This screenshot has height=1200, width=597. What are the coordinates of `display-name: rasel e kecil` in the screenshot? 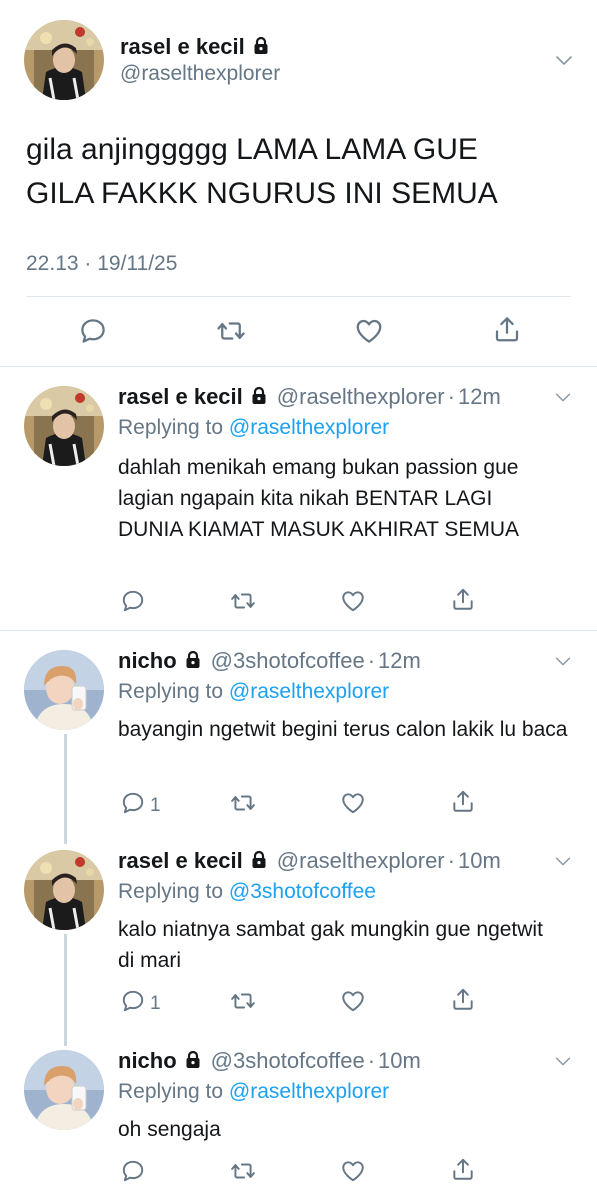 It's located at (195, 48).